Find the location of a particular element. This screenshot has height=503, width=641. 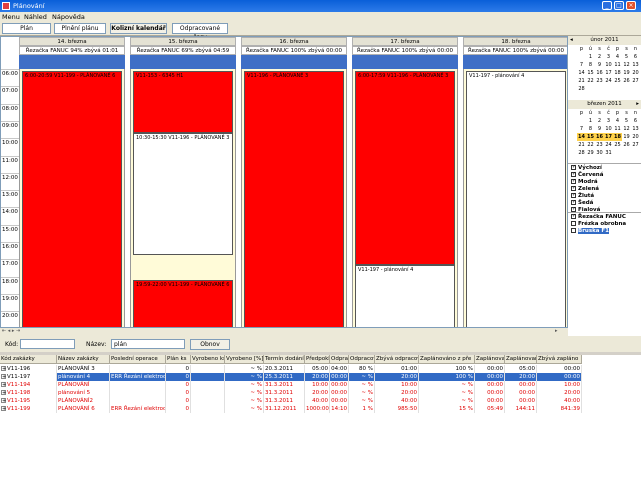

plneni-planu-button: Plnění plánu is located at coordinates (80, 28).